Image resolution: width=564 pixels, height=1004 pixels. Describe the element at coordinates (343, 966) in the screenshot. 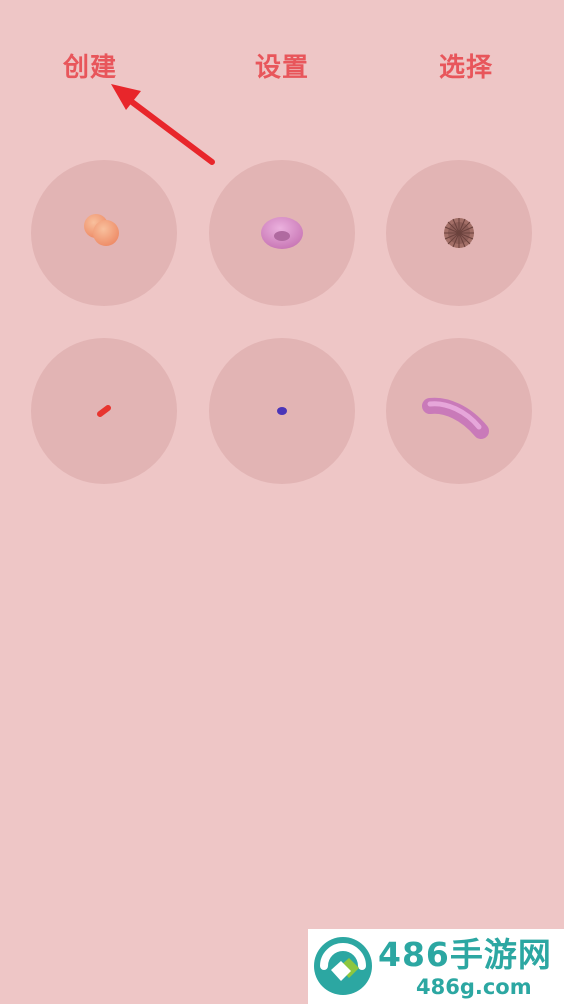

I see `site-logo-icon` at that location.